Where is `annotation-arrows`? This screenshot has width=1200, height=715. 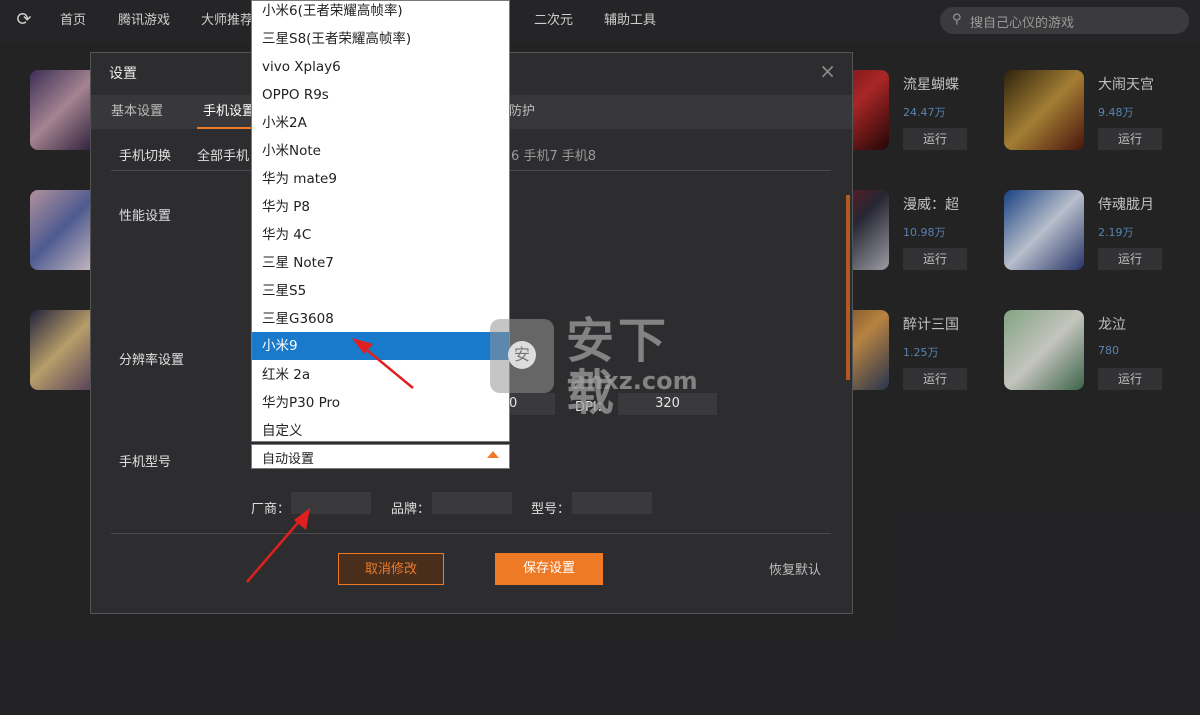
annotation-arrows is located at coordinates (330, 460).